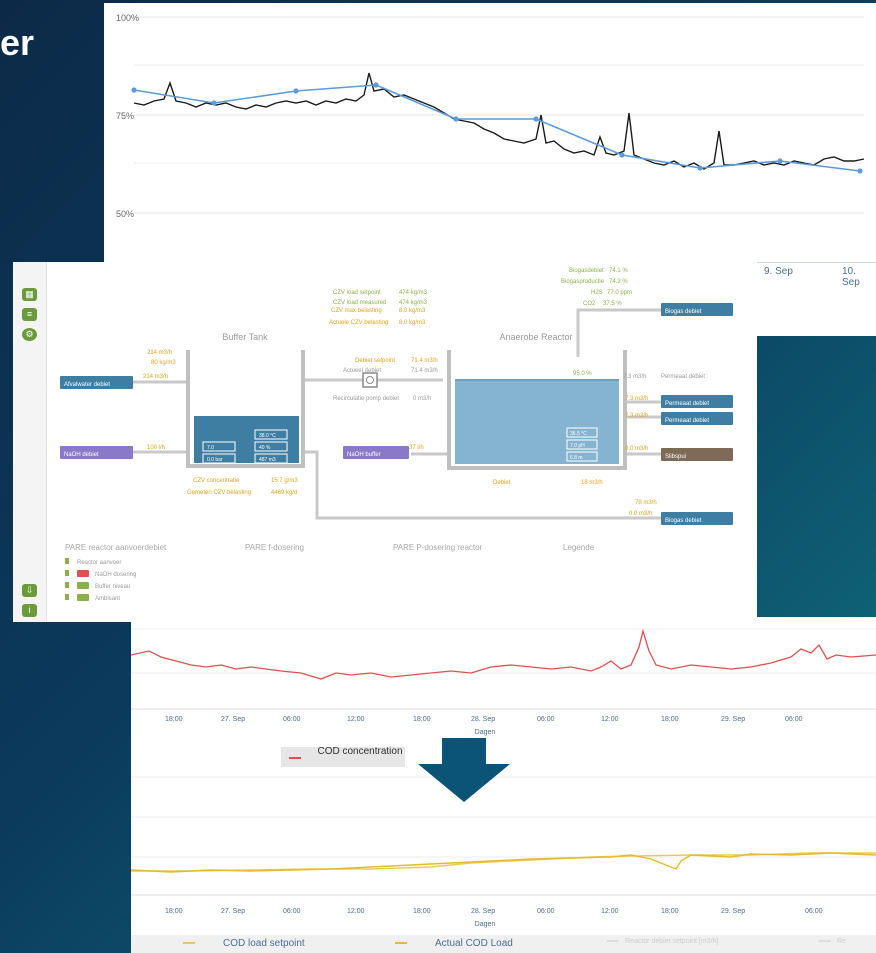 This screenshot has width=876, height=953. I want to click on cod-legend-swatch, so click(295, 758).